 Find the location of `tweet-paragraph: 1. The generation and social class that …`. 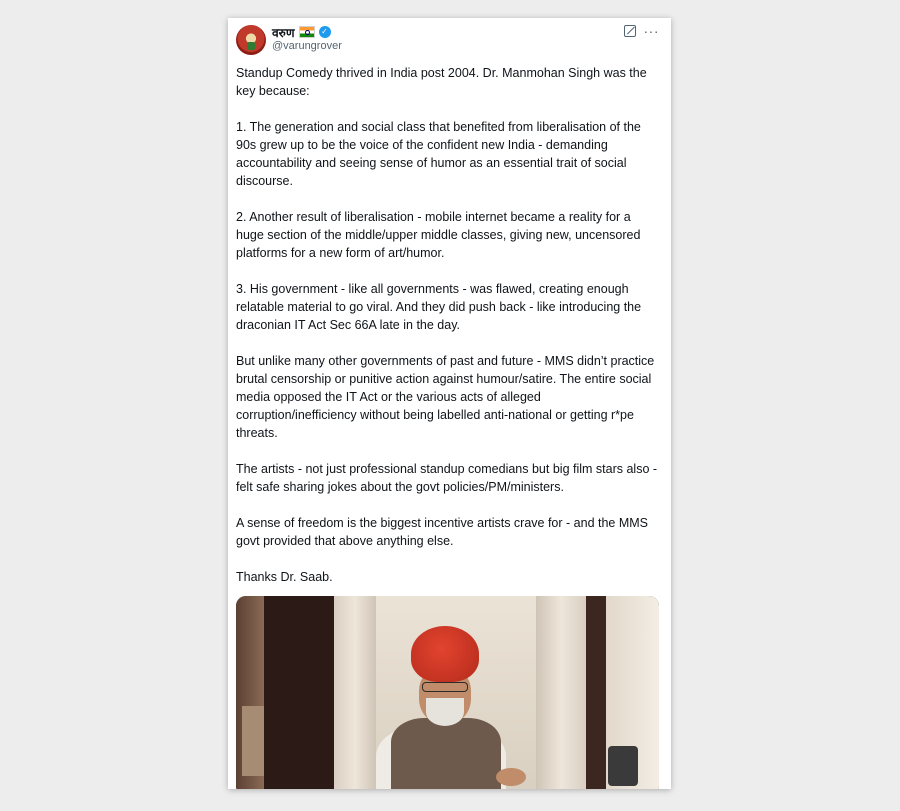

tweet-paragraph: 1. The generation and social class that … is located at coordinates (438, 154).